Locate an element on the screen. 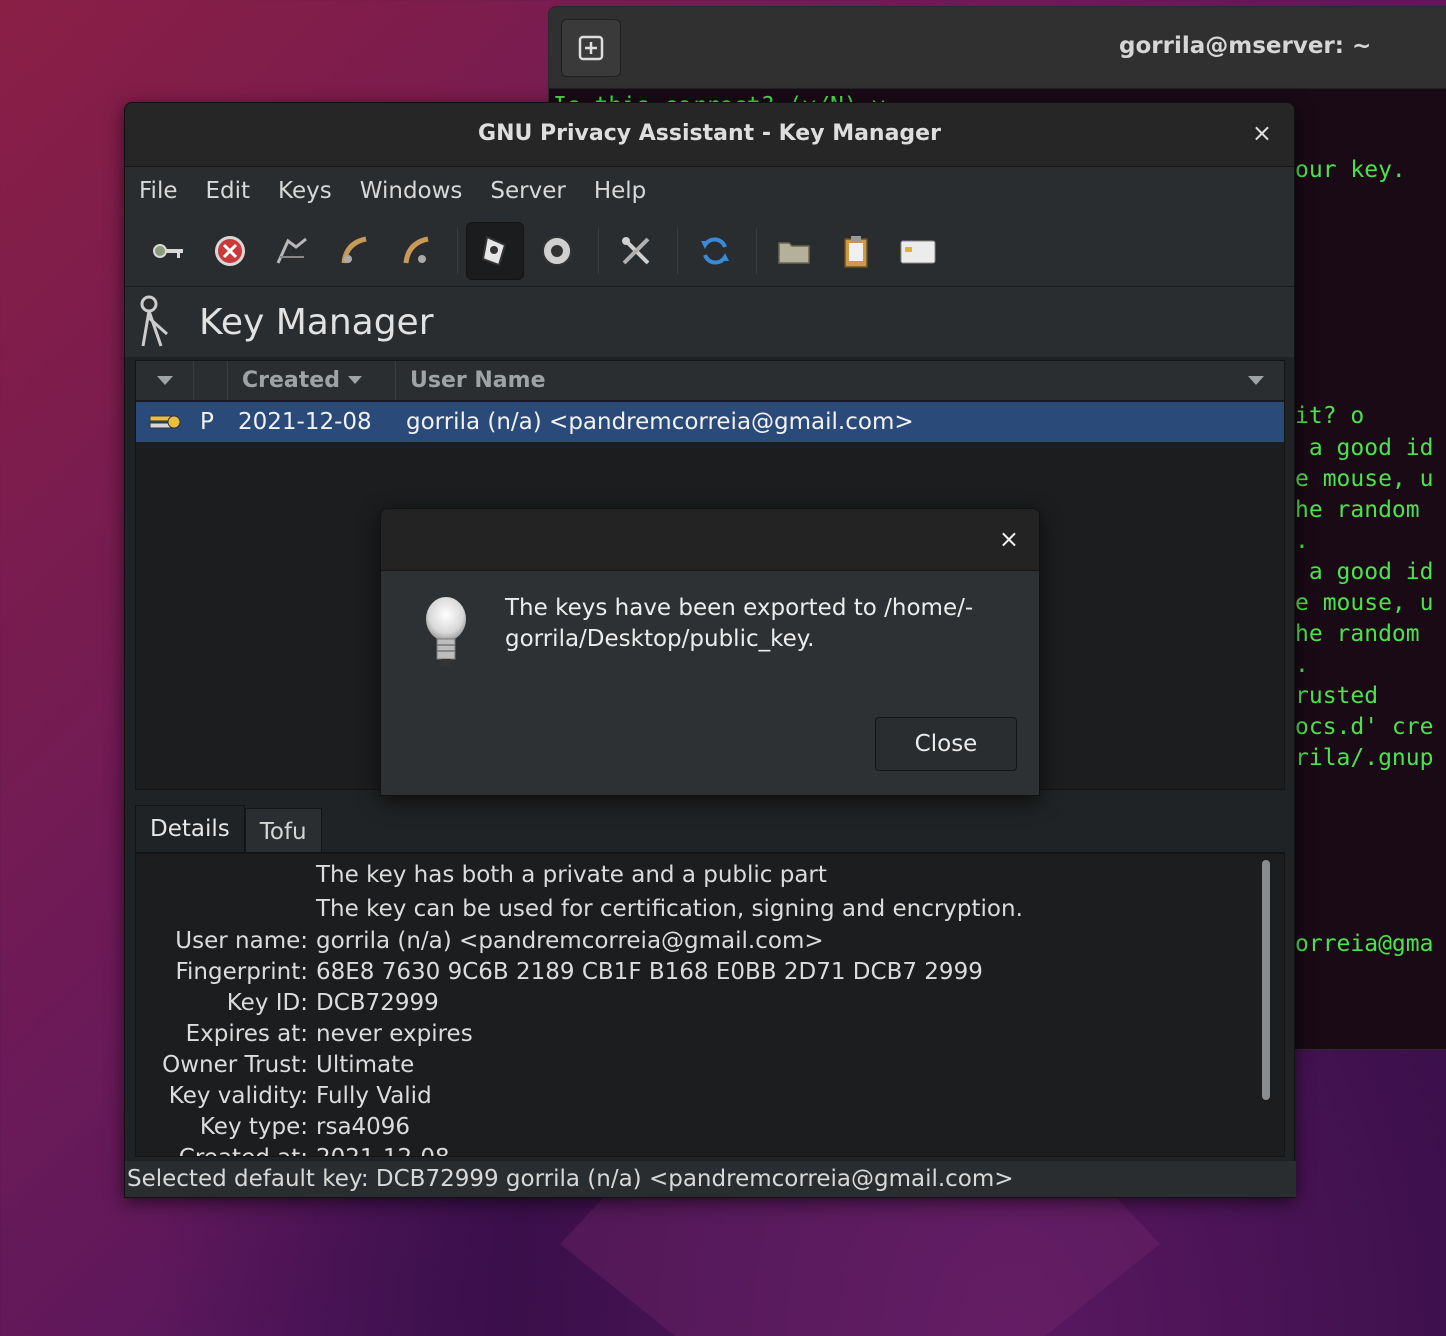 This screenshot has width=1446, height=1336. close-button: Close is located at coordinates (946, 744).